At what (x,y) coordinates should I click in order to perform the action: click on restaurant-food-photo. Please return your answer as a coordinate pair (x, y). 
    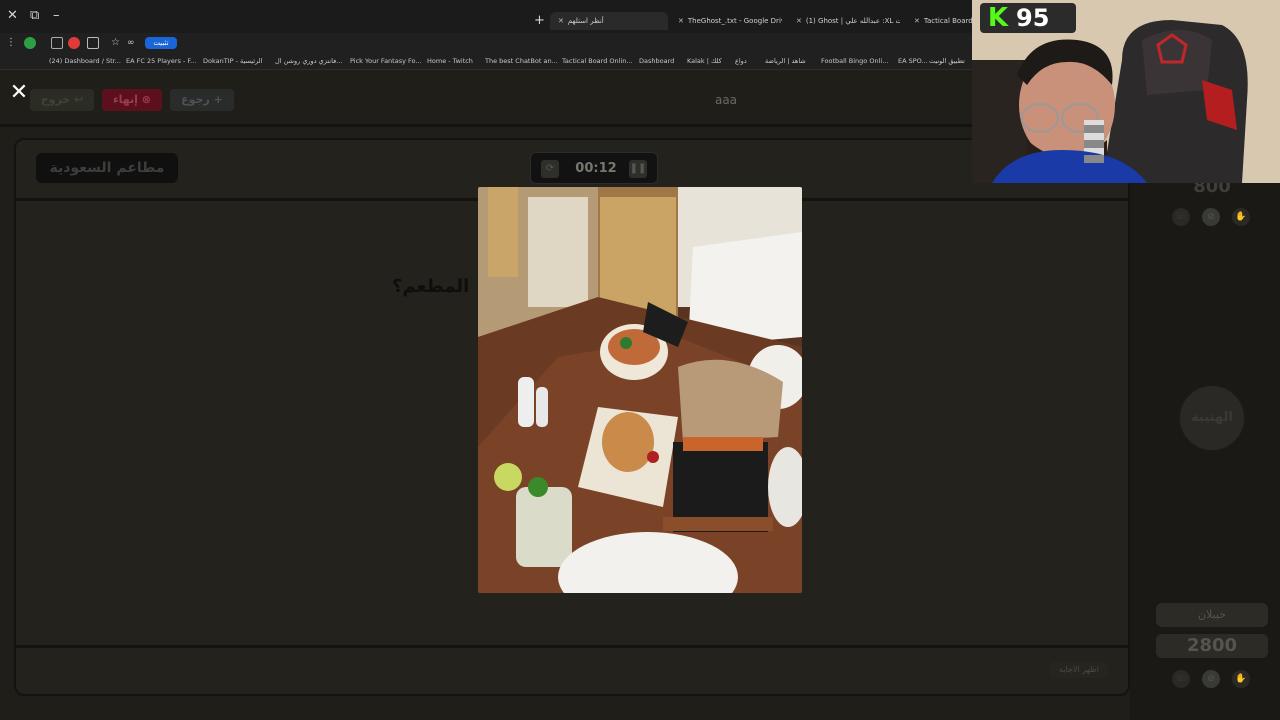
    Looking at the image, I should click on (640, 390).